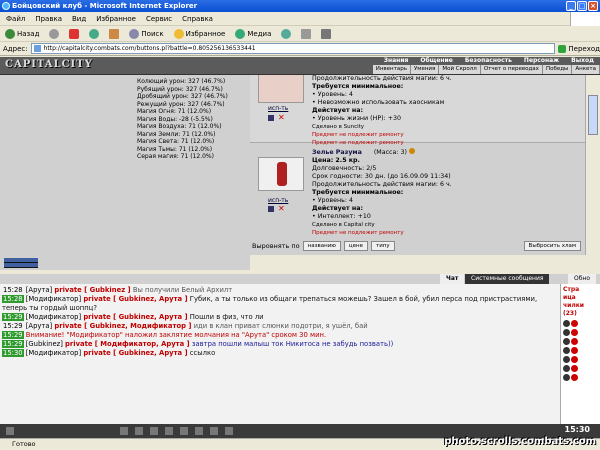 The image size is (600, 450). Describe the element at coordinates (74, 34) in the screenshot. I see `stop-button` at that location.